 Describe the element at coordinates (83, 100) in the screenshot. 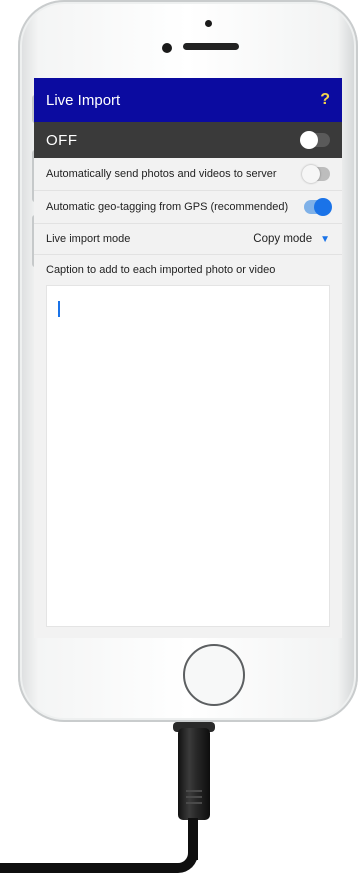

I see `page-title: Live Import` at that location.